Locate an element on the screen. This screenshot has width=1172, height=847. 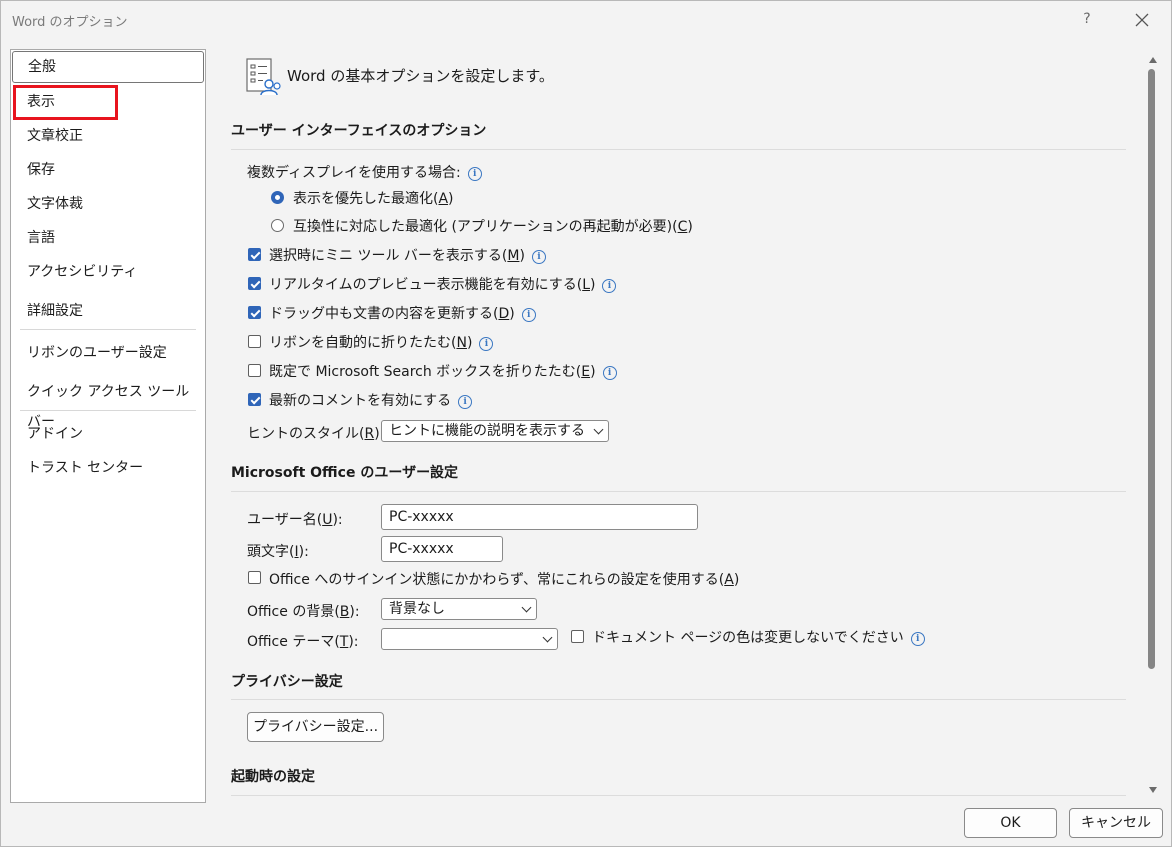
section-ui-options: ユーザー インターフェイスのオプション is located at coordinates (359, 131).